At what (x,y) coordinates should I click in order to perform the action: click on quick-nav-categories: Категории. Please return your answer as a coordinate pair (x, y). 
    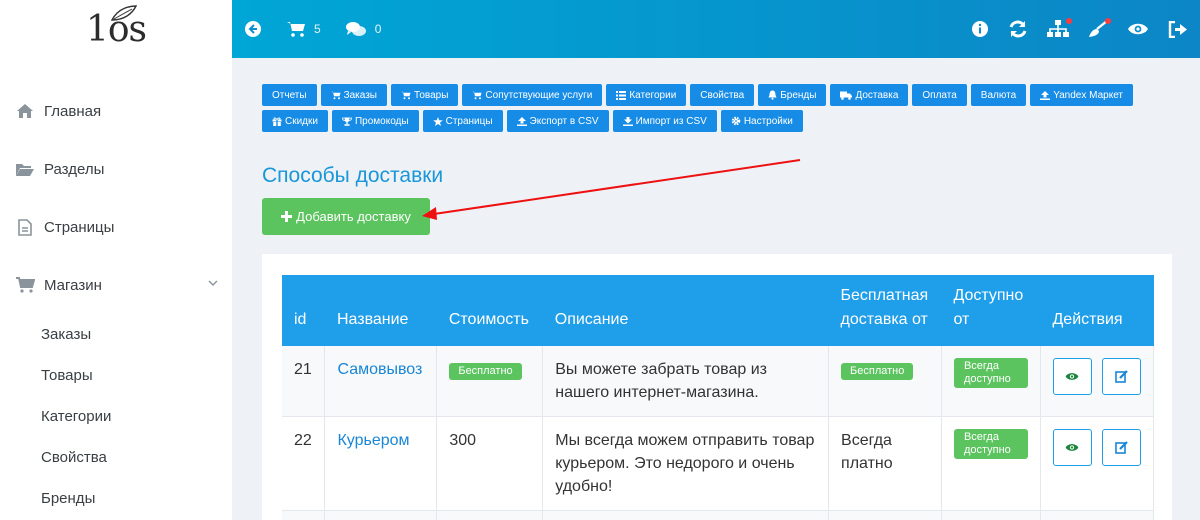
    Looking at the image, I should click on (646, 95).